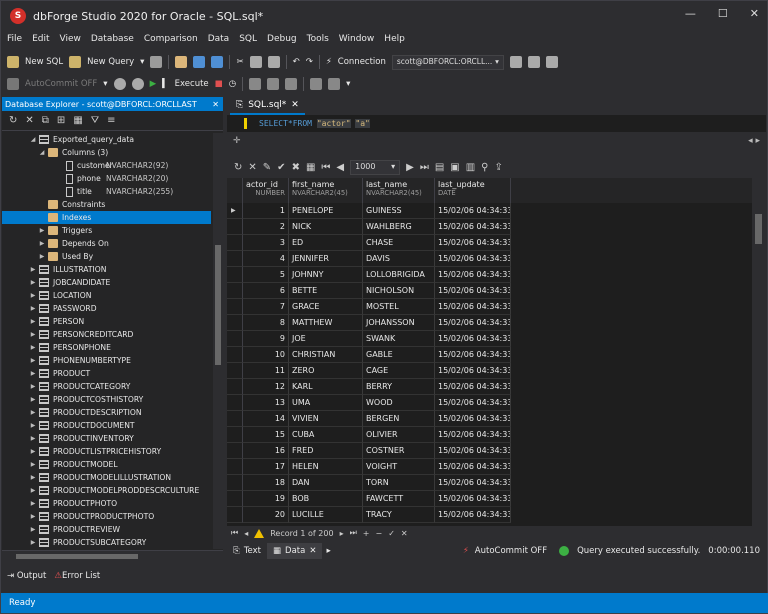 This screenshot has width=768, height=614. Describe the element at coordinates (106, 334) in the screenshot. I see `tree-item: ▶ PERSONCREDITCARD` at that location.